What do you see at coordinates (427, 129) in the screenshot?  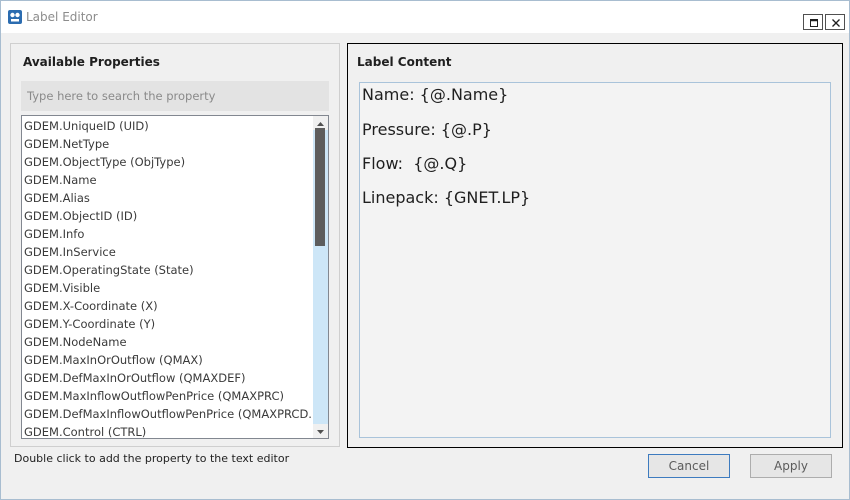 I see `editor-line: Pressure: {@.P}` at bounding box center [427, 129].